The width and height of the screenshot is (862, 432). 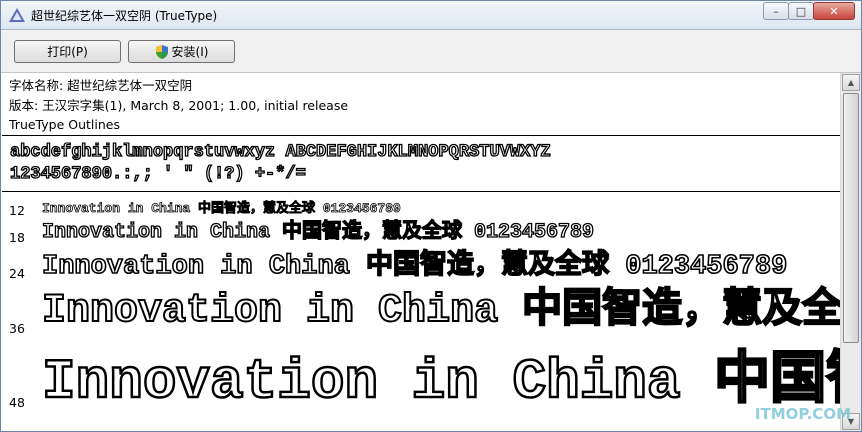 What do you see at coordinates (17, 328) in the screenshot?
I see `sample-size-label: 36` at bounding box center [17, 328].